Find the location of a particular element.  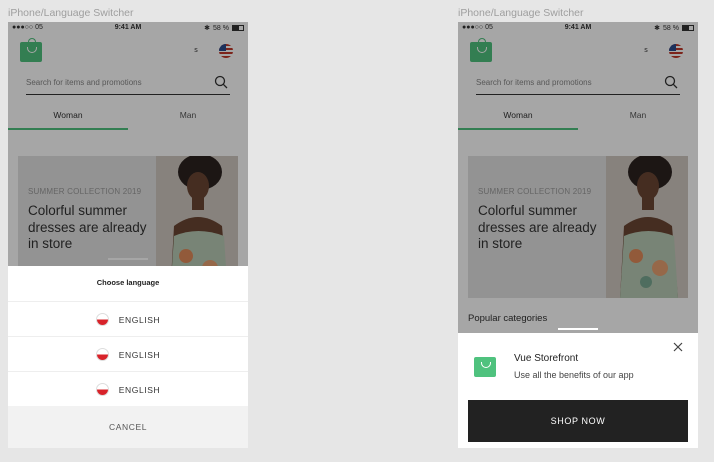

close-icon is located at coordinates (678, 347).